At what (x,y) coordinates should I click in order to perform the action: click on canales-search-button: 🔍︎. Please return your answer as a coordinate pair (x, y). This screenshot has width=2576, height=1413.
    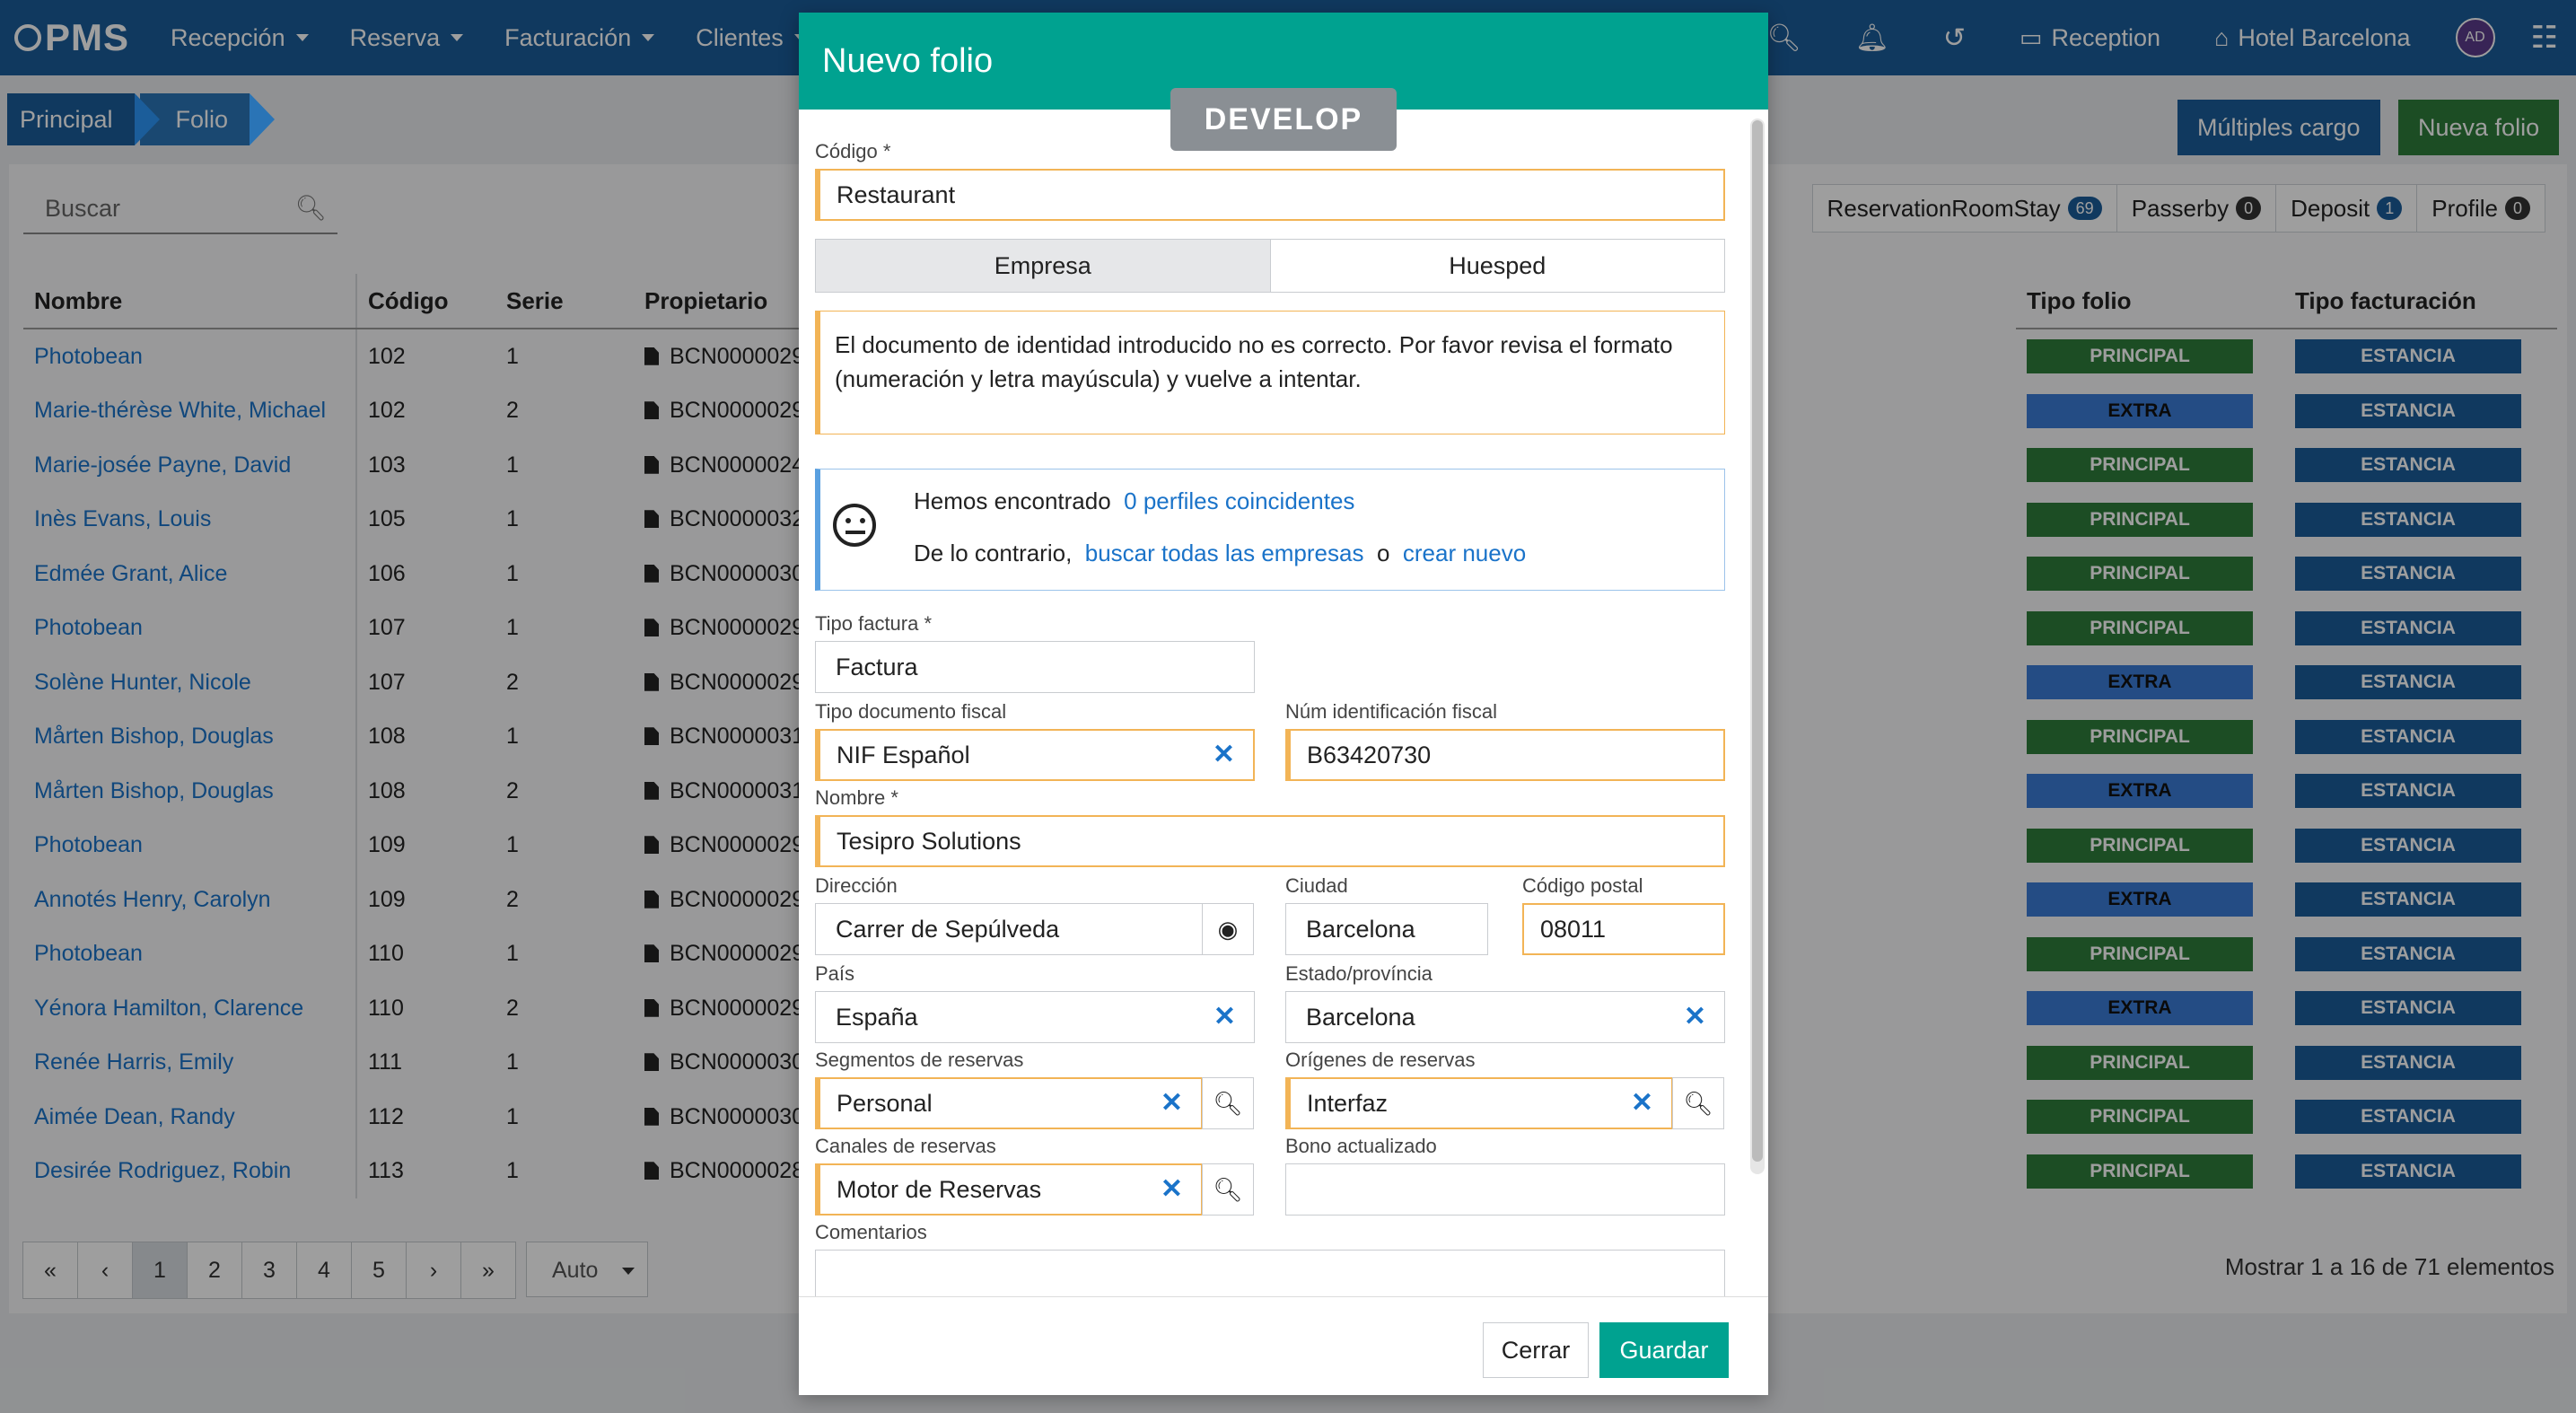
    Looking at the image, I should click on (1228, 1189).